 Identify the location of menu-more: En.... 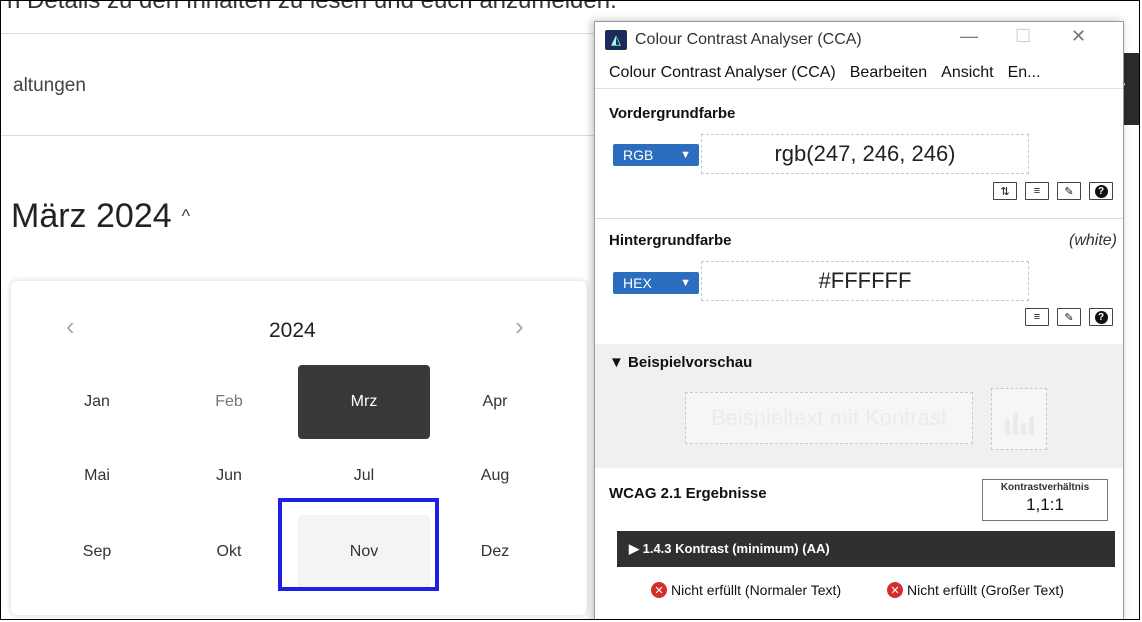
(1024, 73).